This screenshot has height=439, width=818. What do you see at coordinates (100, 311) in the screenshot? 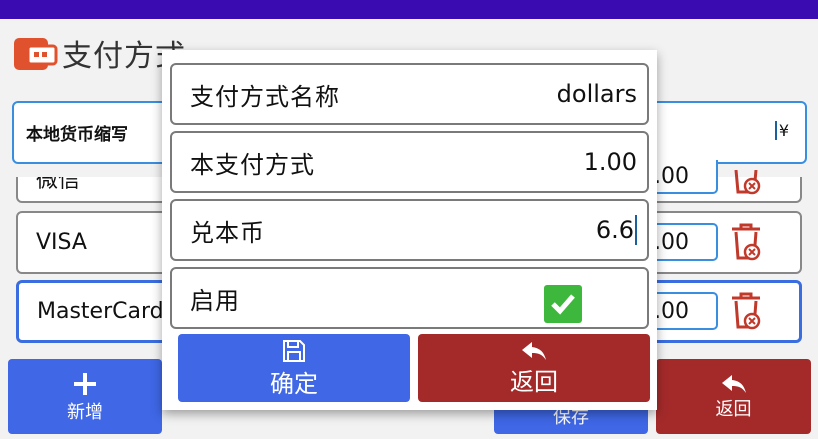
I see `payment-name: MasterCard` at bounding box center [100, 311].